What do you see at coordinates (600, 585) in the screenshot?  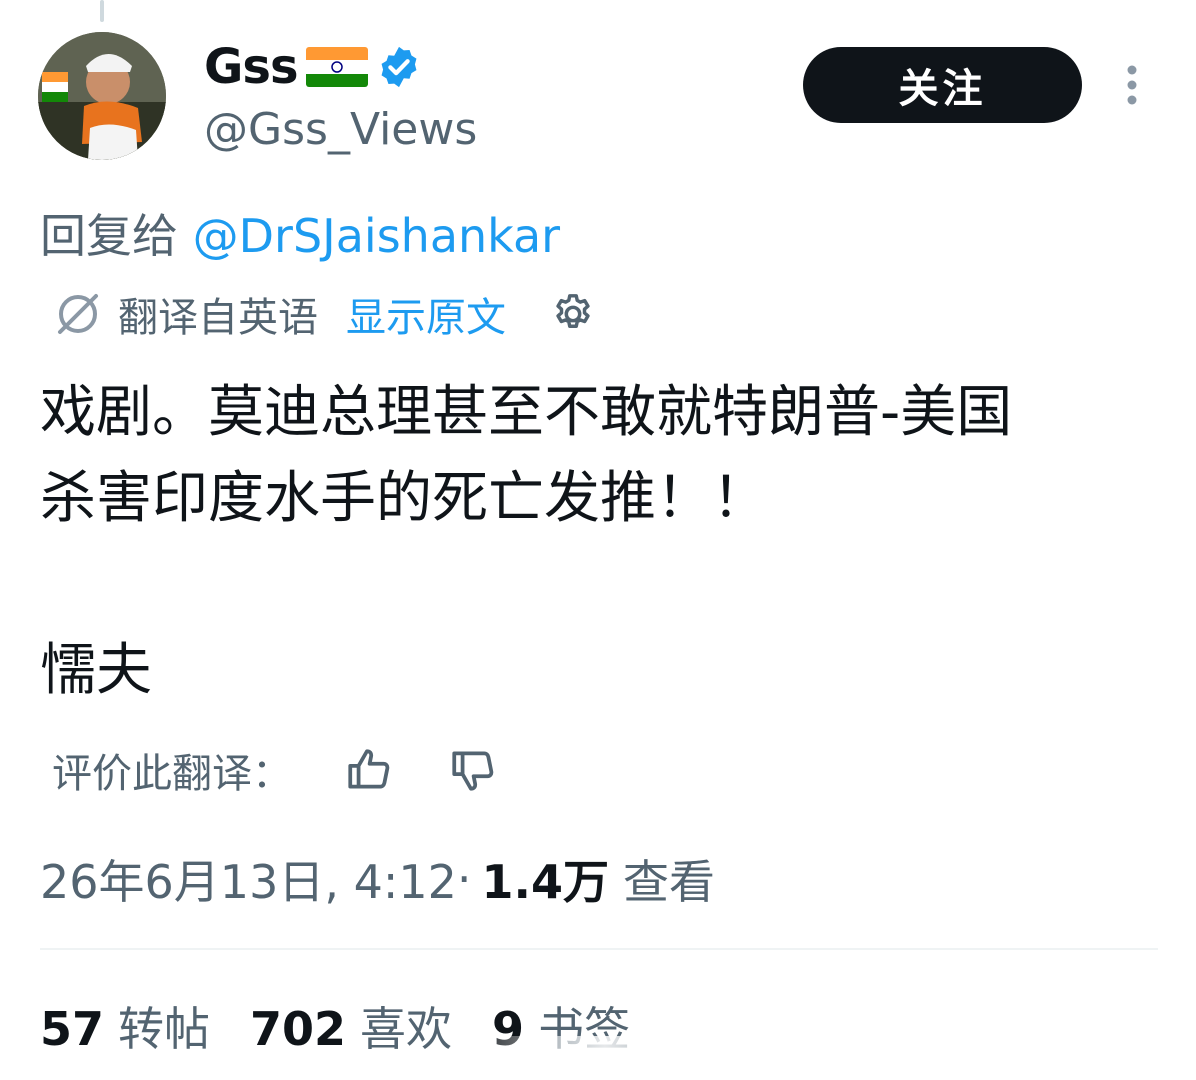 I see `tweet-blank-line` at bounding box center [600, 585].